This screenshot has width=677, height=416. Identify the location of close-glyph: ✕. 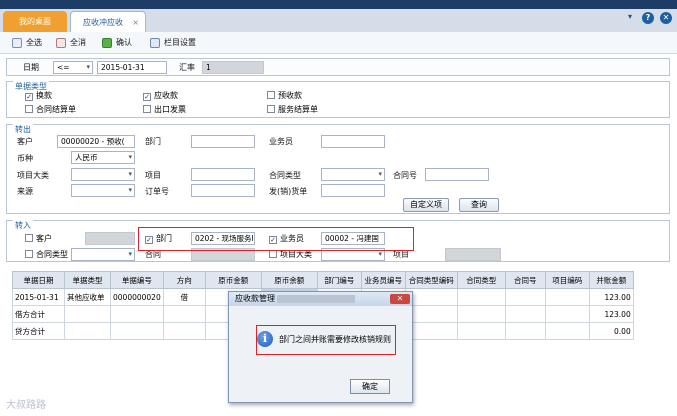
(666, 18).